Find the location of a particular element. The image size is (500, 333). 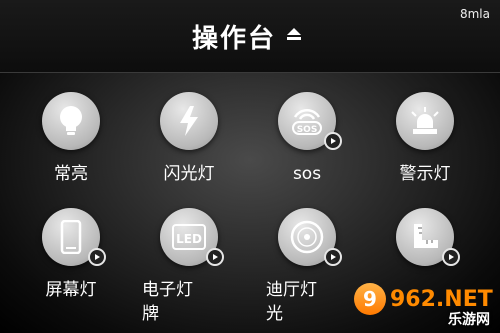

bulb-icon is located at coordinates (71, 121).